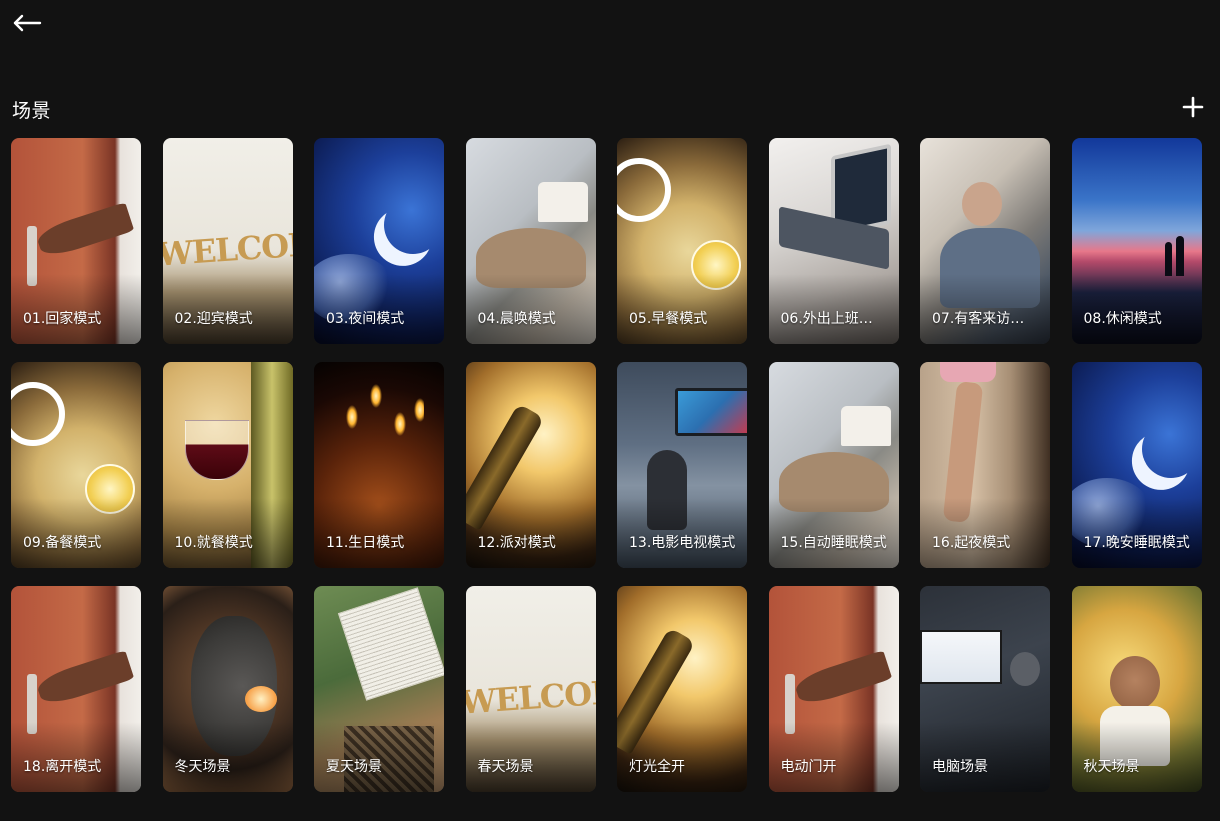  I want to click on scene-card: 17.晚安睡眠模式, so click(1136, 465).